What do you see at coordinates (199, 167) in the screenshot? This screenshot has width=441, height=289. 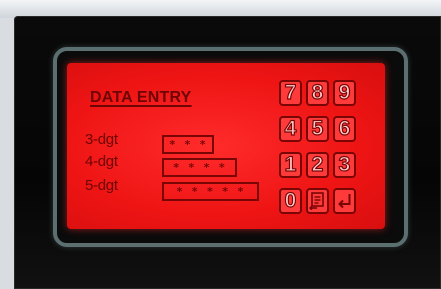 I see `input-4dgt: * * * *` at bounding box center [199, 167].